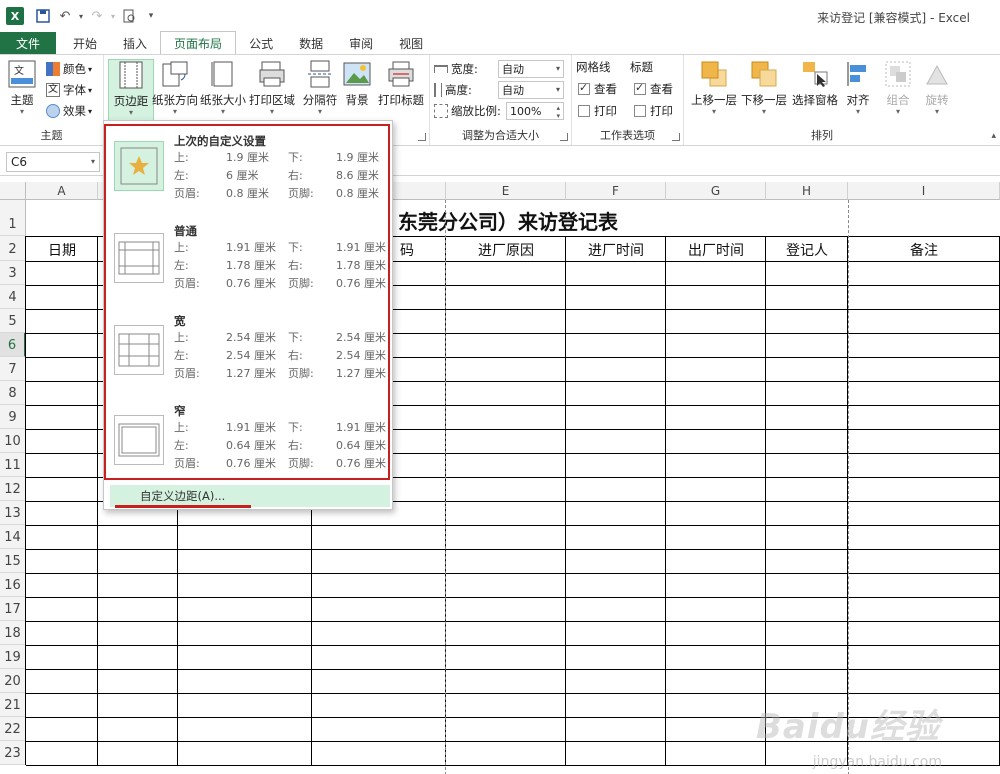 The width and height of the screenshot is (1000, 774). I want to click on tab-view: 视图, so click(411, 43).